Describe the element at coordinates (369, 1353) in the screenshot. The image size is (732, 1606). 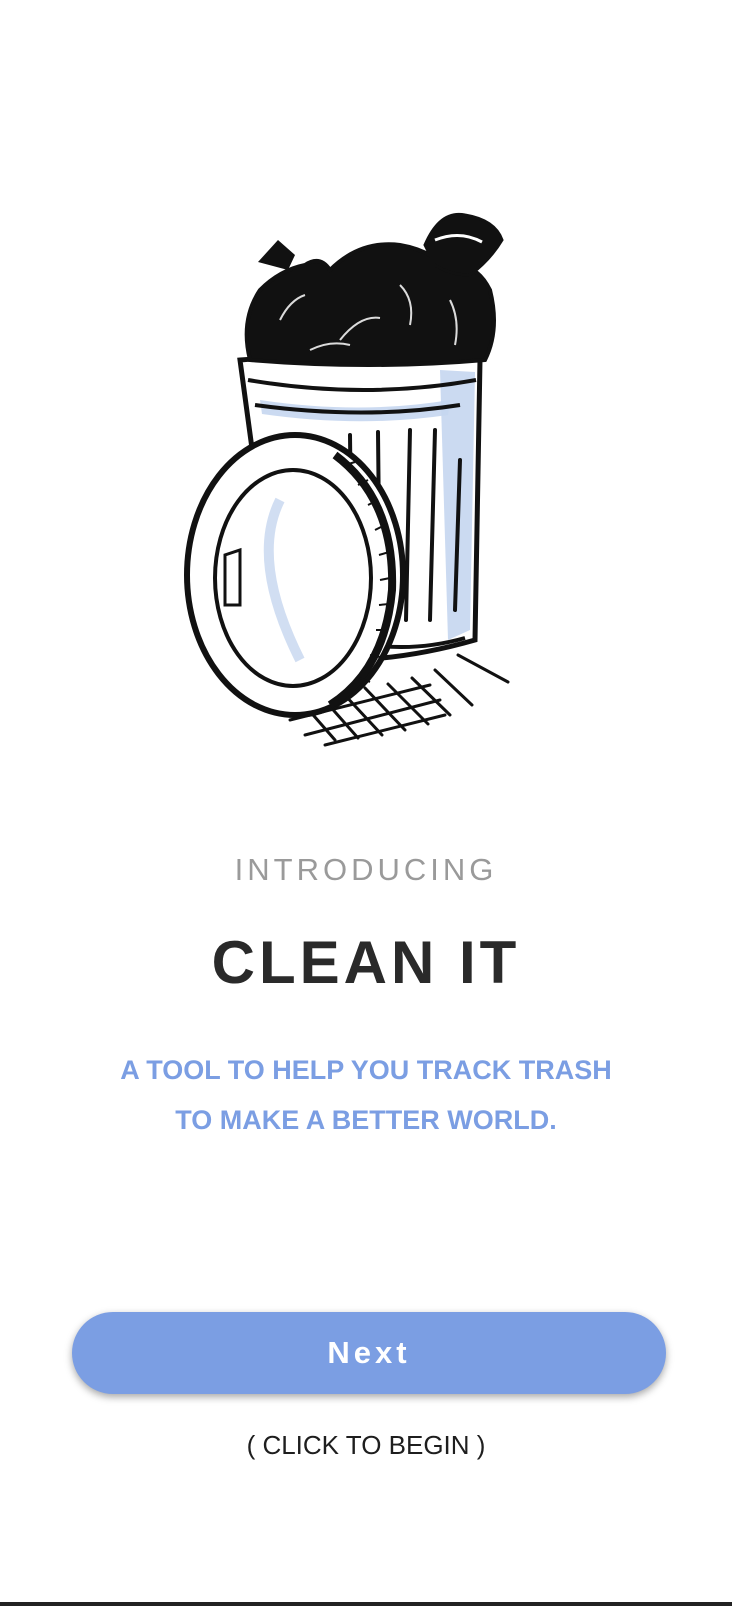
I see `next-button: Next` at that location.